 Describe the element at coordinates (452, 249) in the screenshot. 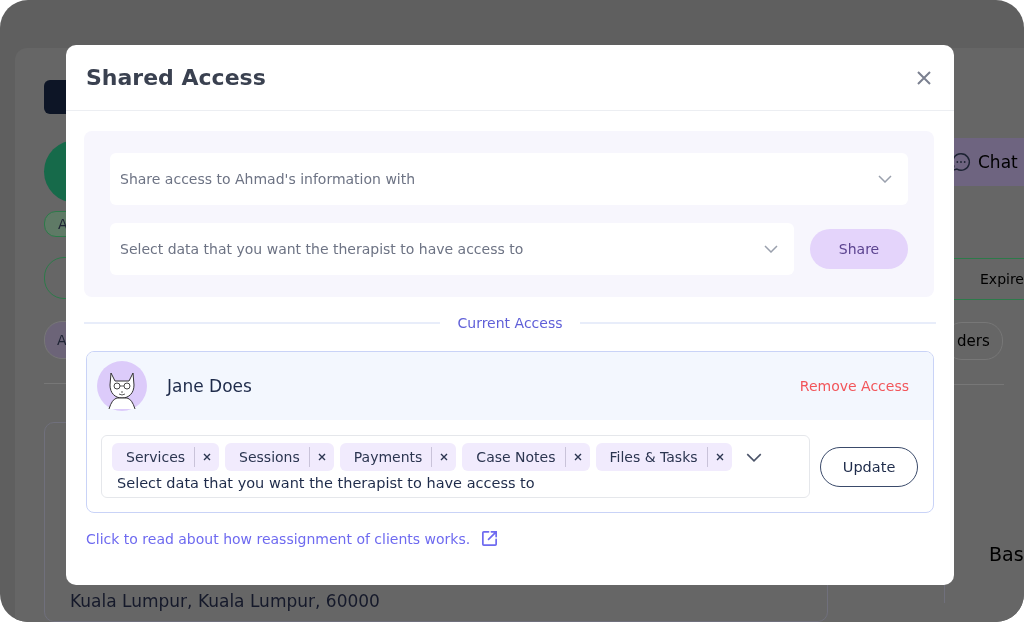

I see `data-select-dropdown: Select data that you want the therapist to have access to` at that location.